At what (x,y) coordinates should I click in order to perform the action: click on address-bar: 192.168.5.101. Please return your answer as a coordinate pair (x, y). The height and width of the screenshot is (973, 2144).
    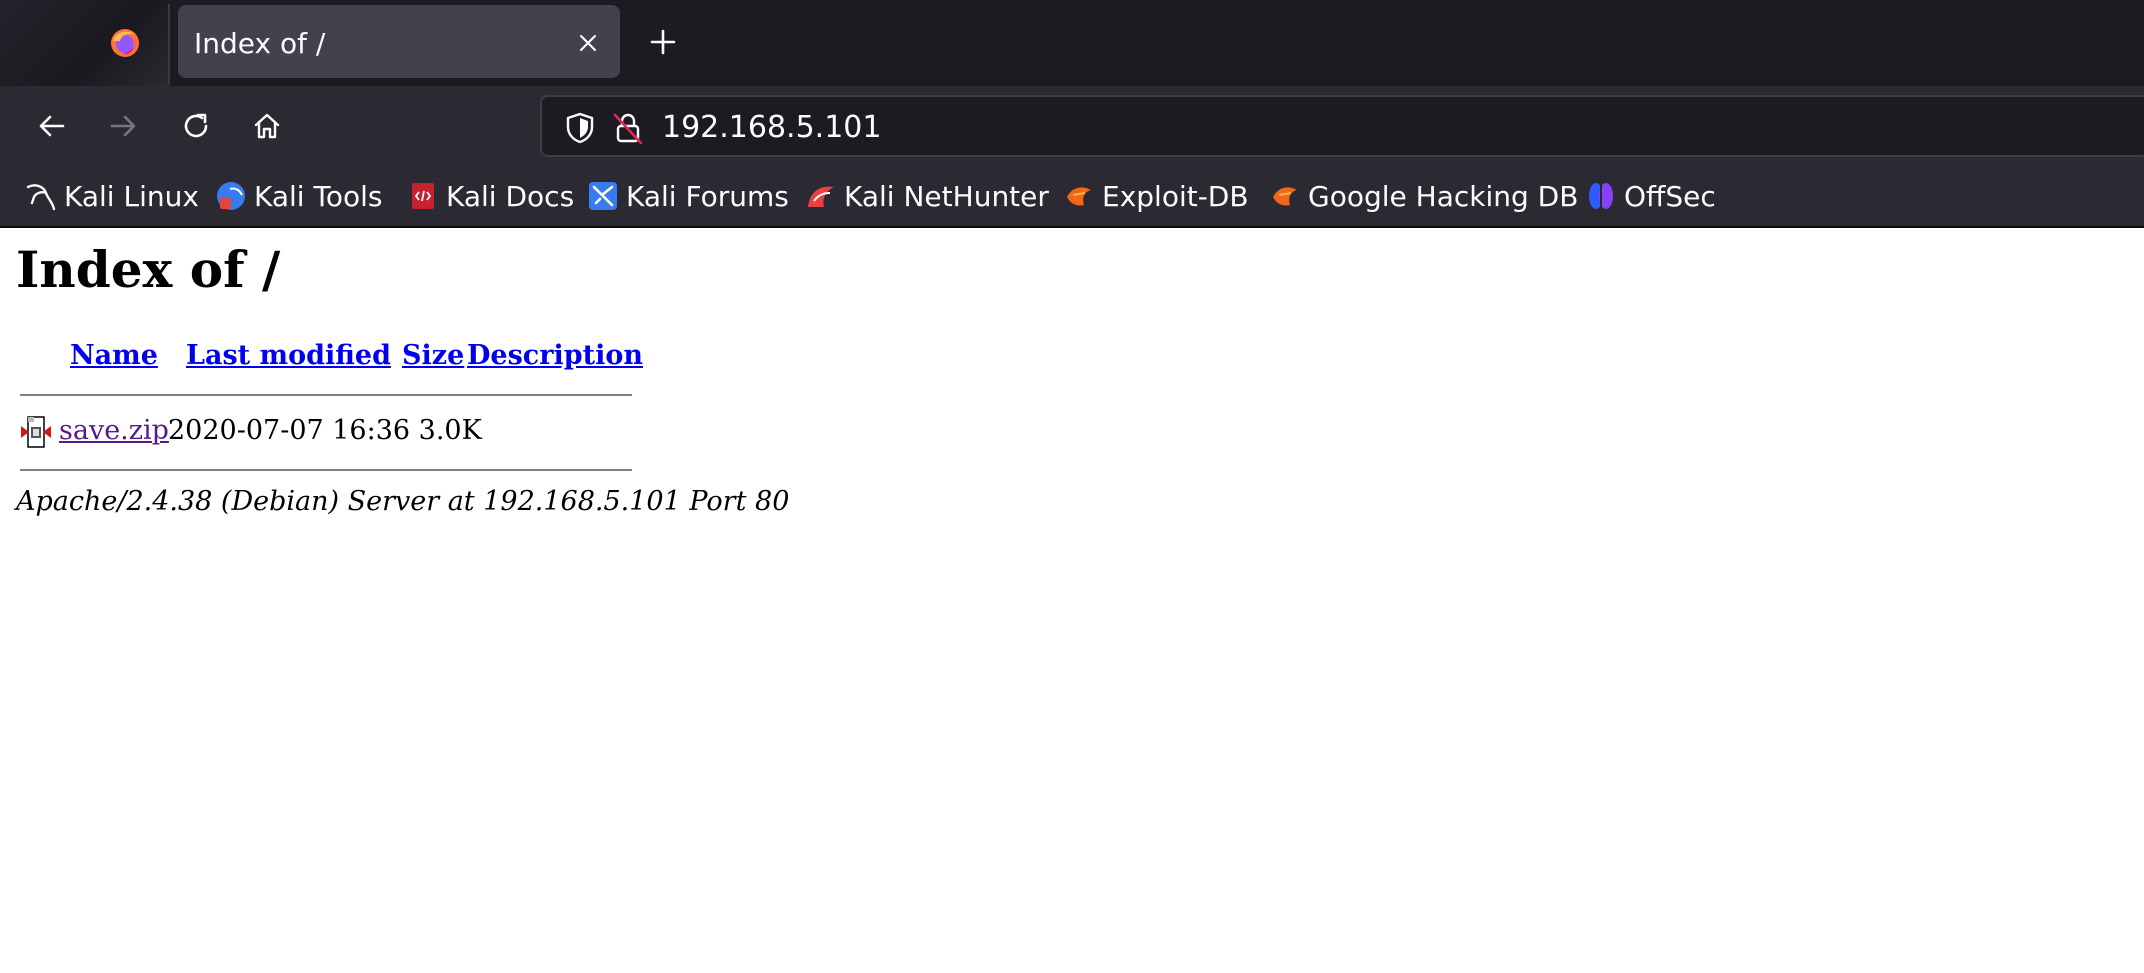
    Looking at the image, I should click on (1342, 126).